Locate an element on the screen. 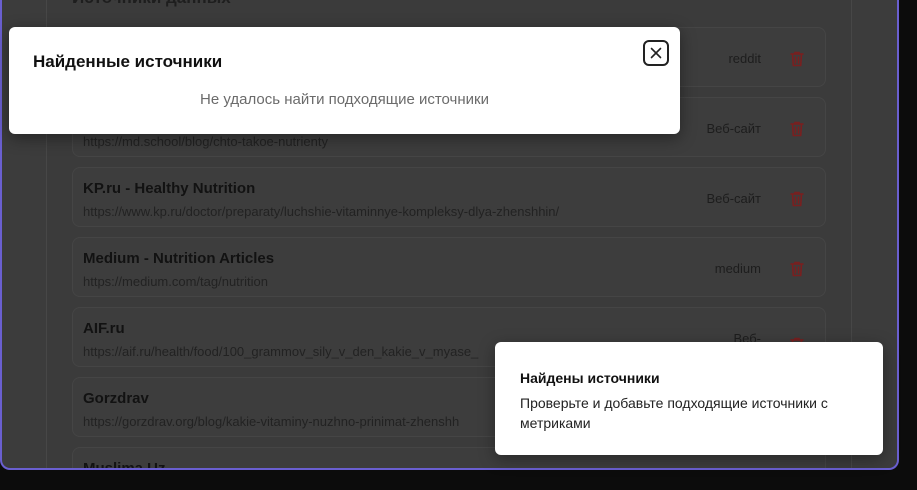 This screenshot has height=490, width=917. source-name: Medium - Nutrition Articles is located at coordinates (179, 258).